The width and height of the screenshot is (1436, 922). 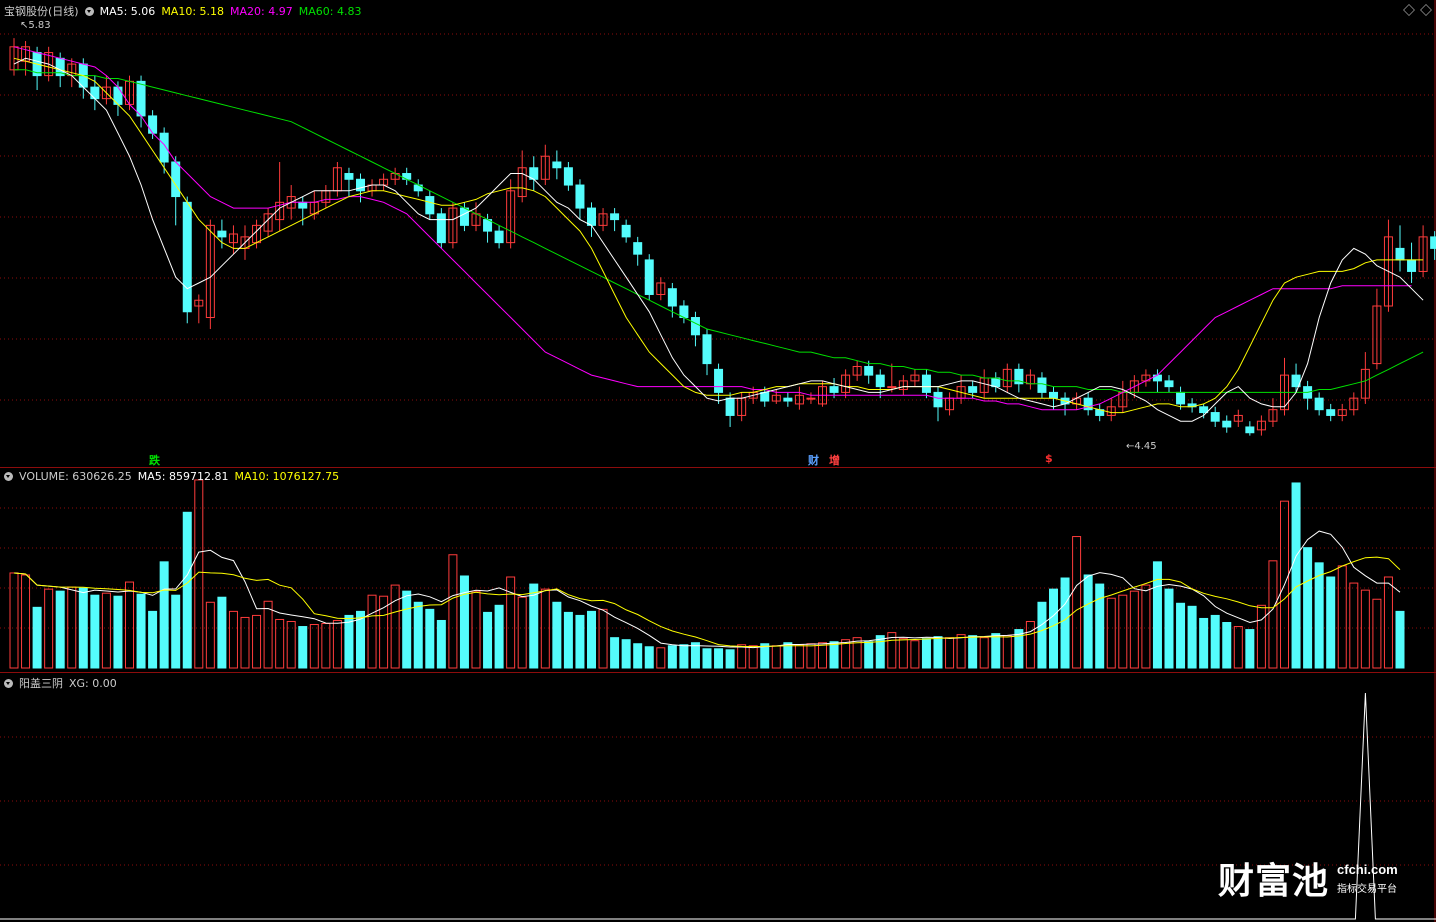 What do you see at coordinates (813, 460) in the screenshot?
I see `marker-cai: 财` at bounding box center [813, 460].